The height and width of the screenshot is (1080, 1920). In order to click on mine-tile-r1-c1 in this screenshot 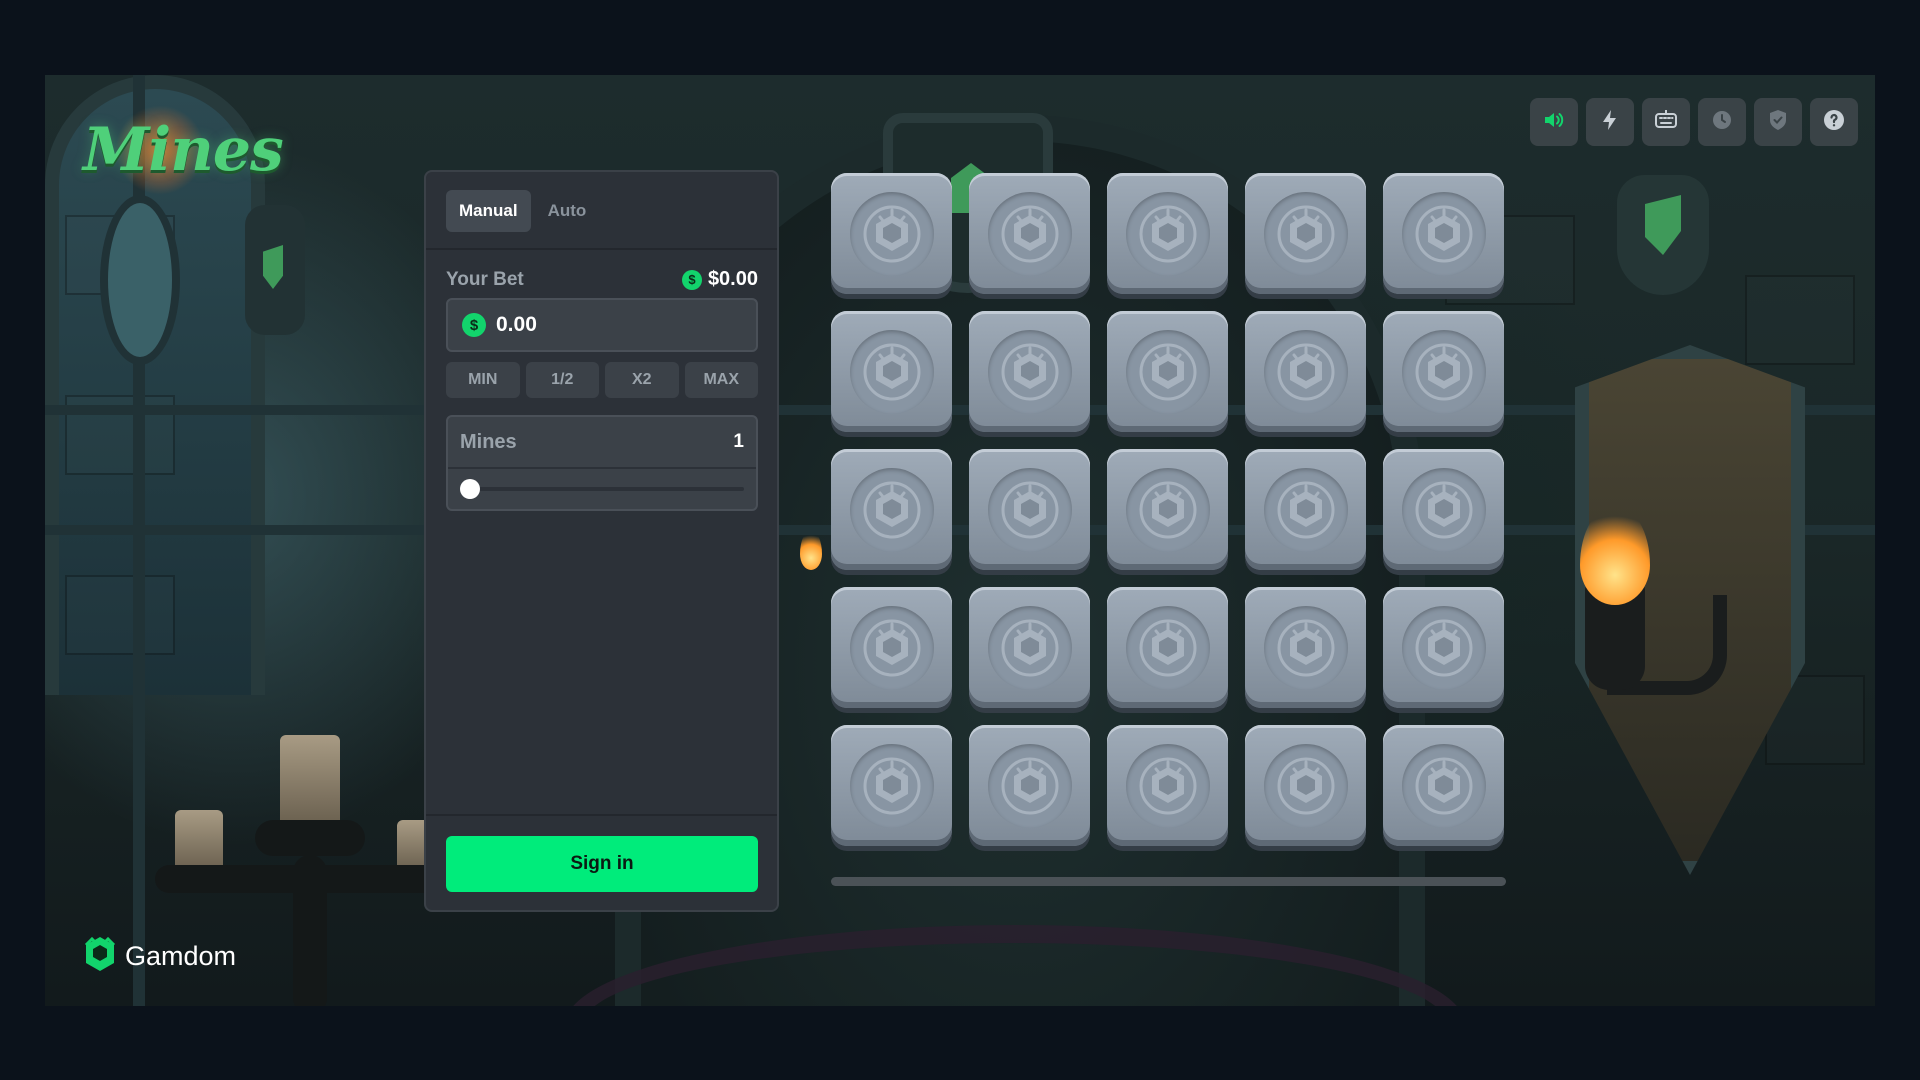, I will do `click(891, 233)`.